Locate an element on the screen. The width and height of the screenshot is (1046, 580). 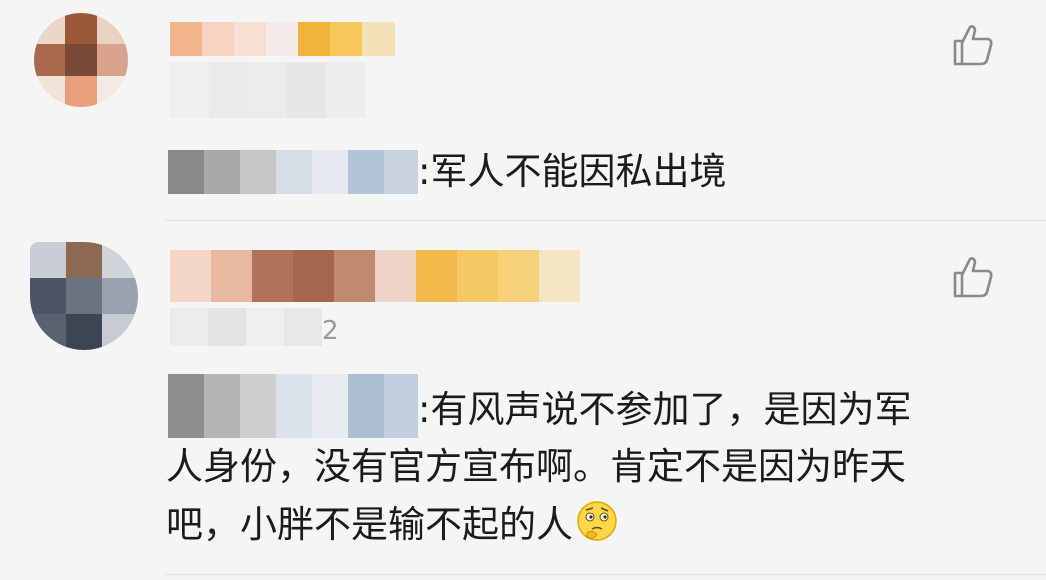
thinking-face-emoji is located at coordinates (597, 529).